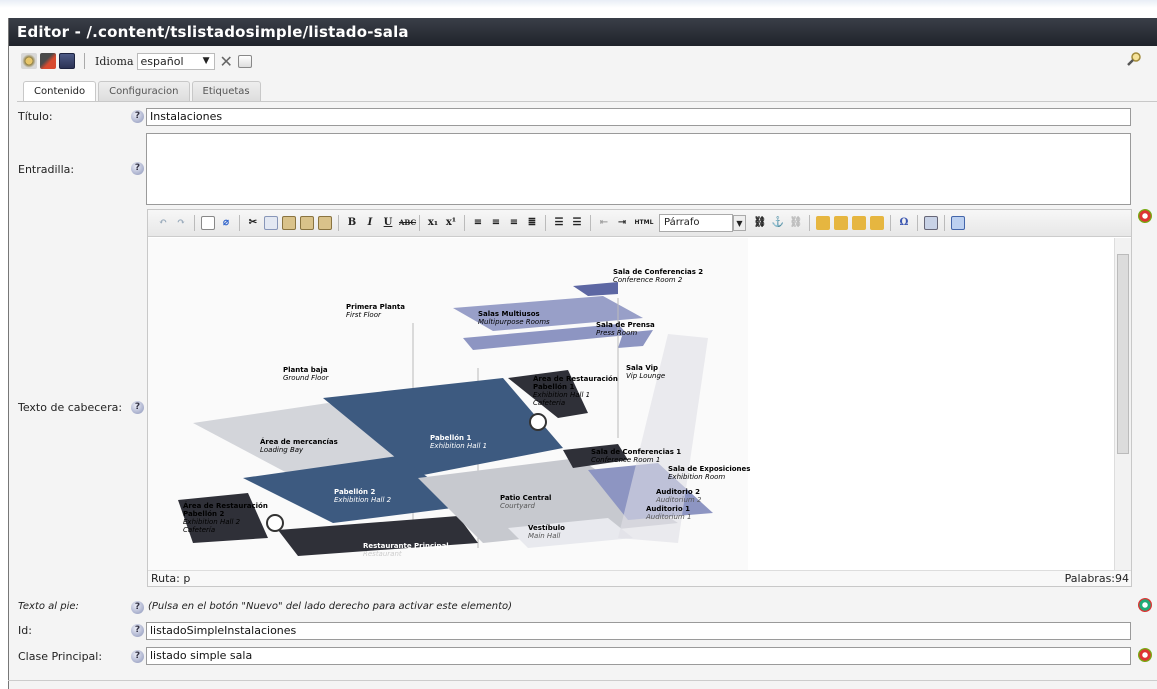 This screenshot has width=1157, height=689. Describe the element at coordinates (642, 368) in the screenshot. I see `map-label: Sala Vip` at that location.